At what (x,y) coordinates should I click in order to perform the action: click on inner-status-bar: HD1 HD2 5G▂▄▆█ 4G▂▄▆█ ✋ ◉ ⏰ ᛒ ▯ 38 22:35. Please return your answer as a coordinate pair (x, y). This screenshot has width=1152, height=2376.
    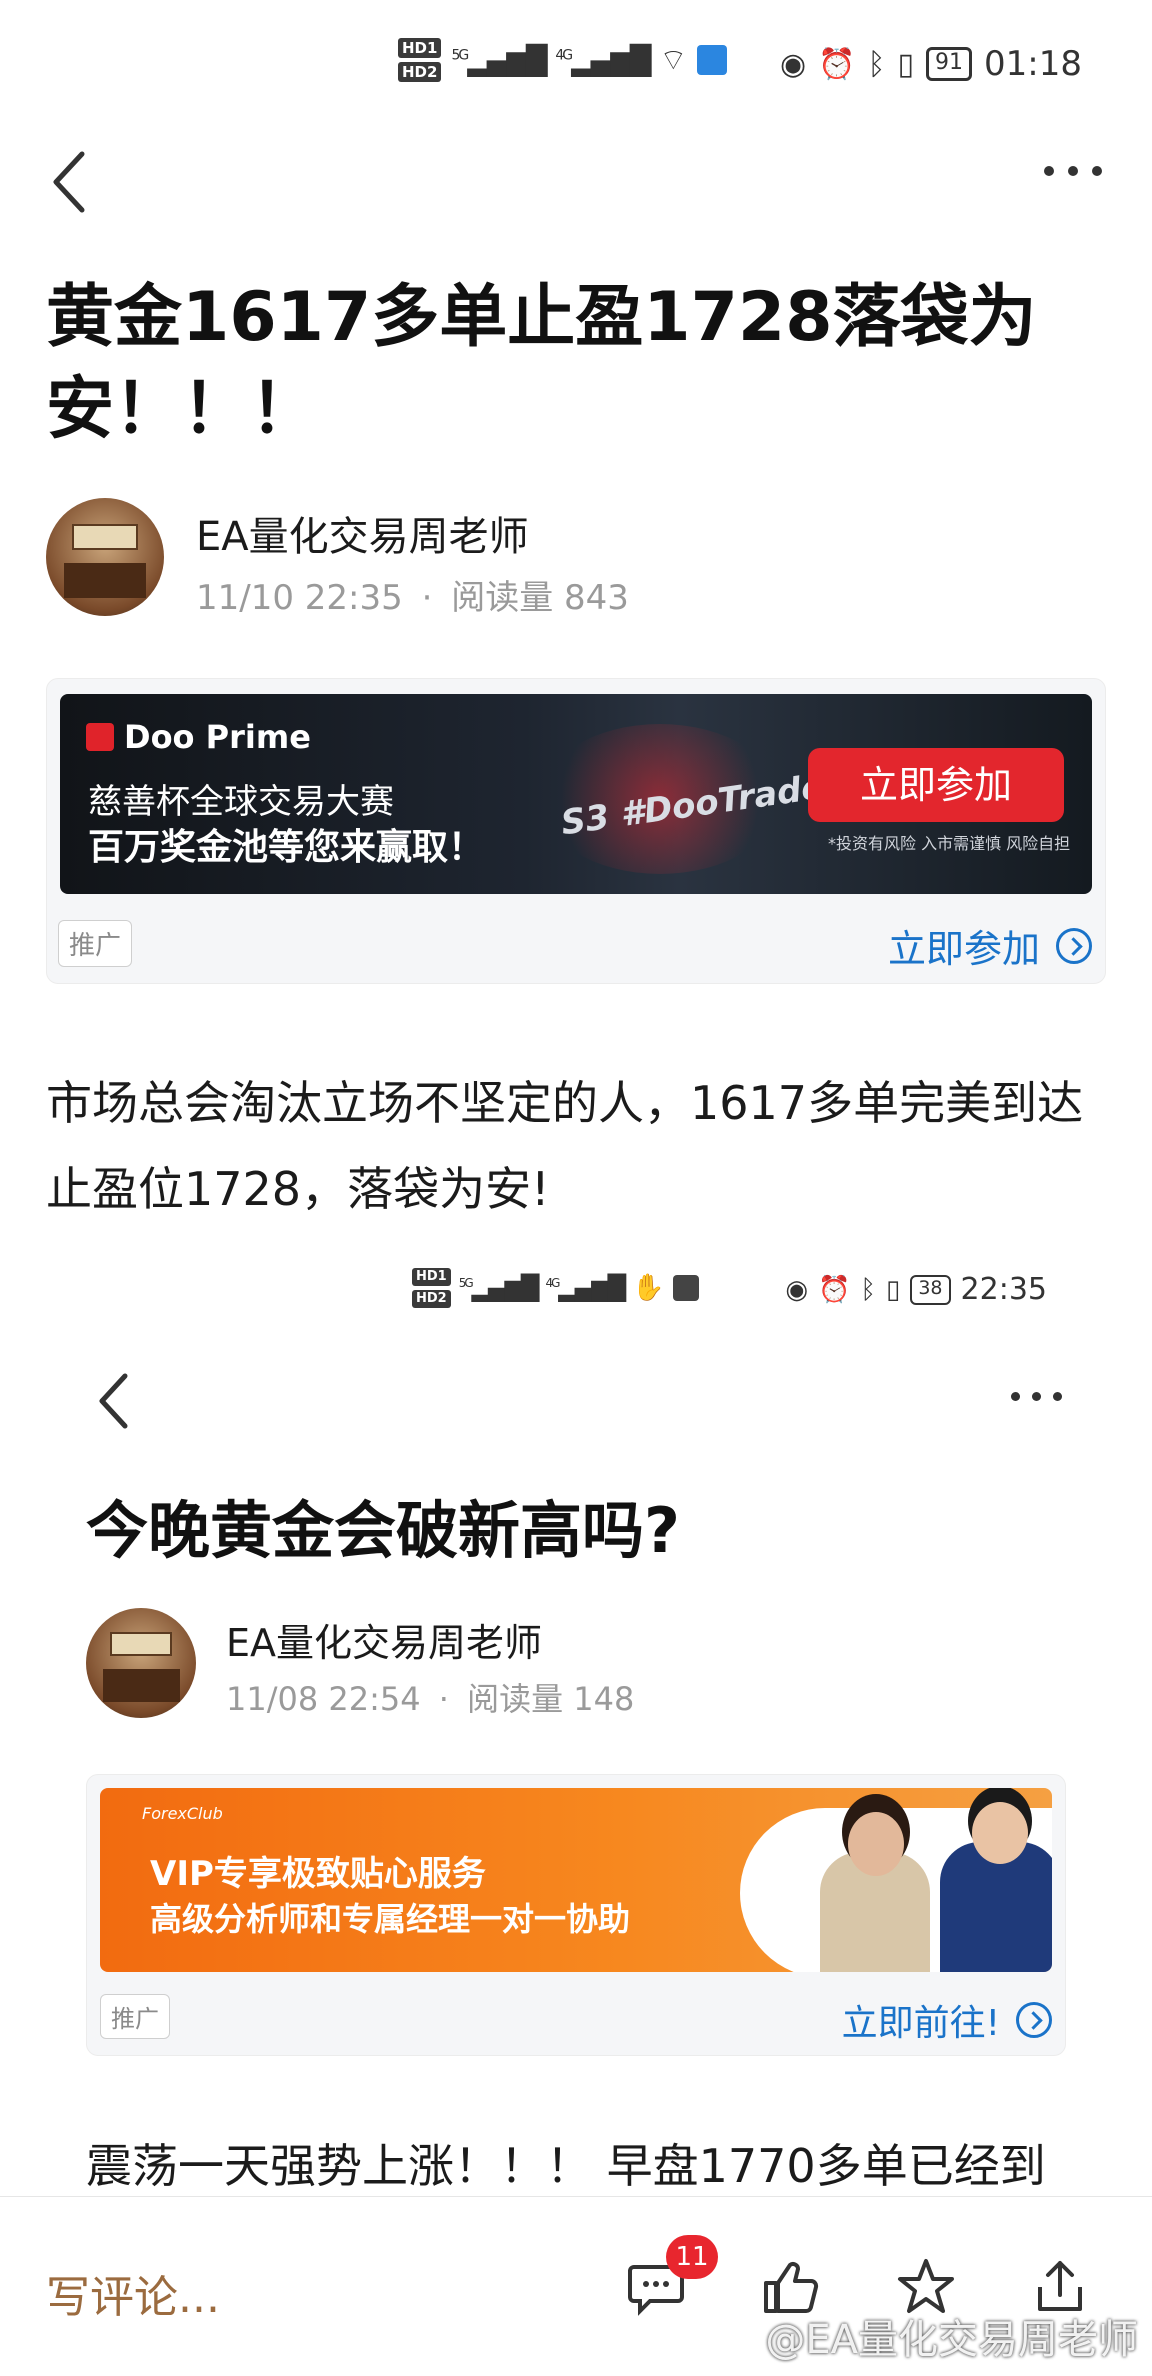
    Looking at the image, I should click on (576, 1295).